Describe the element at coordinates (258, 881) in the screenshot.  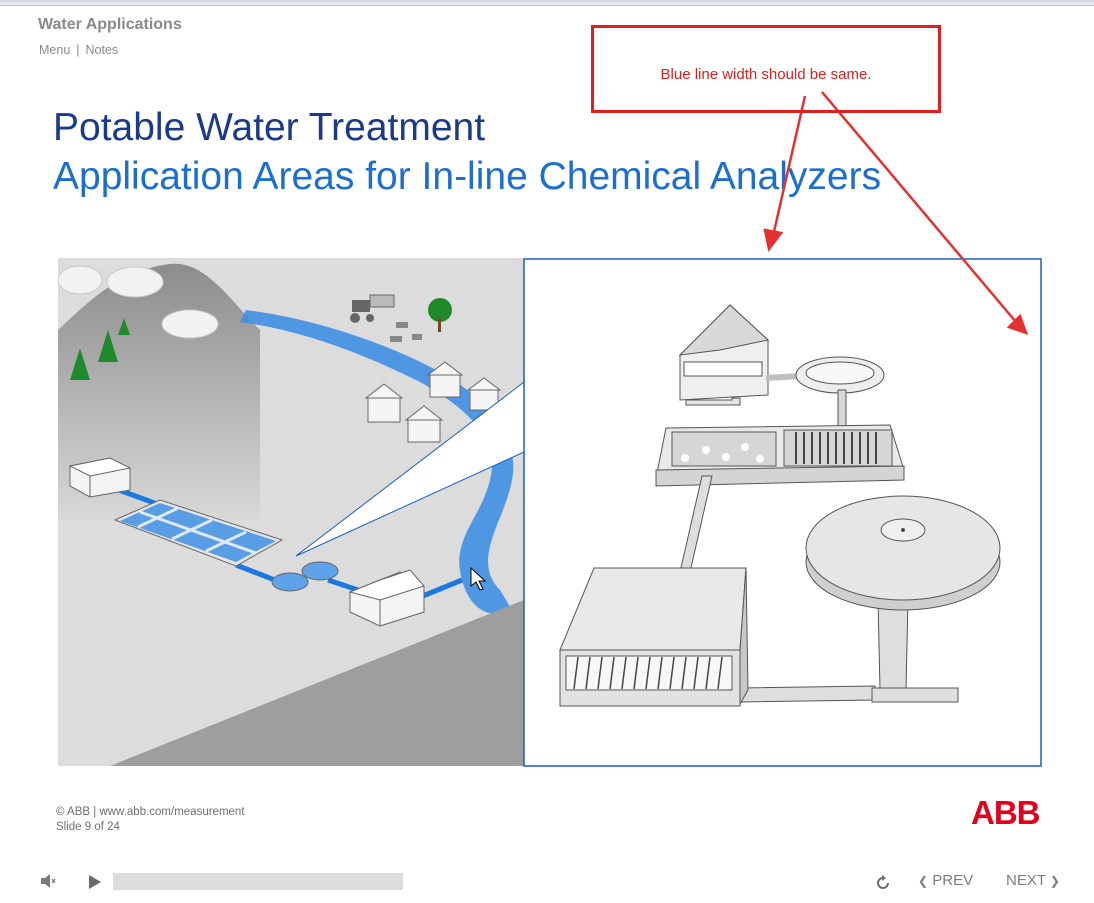
I see `progress-bar` at that location.